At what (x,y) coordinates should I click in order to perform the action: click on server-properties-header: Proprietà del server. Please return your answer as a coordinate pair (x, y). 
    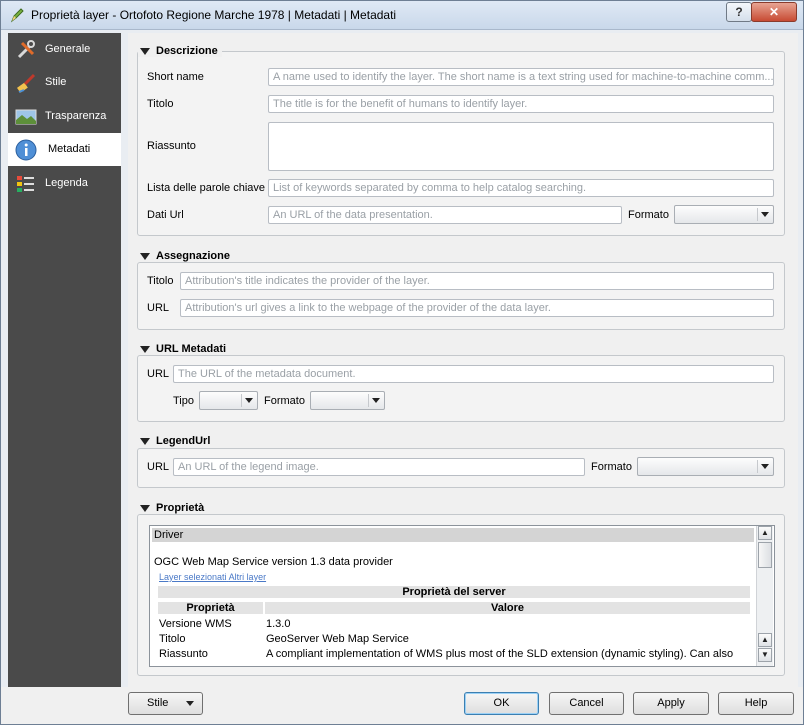
    Looking at the image, I should click on (454, 592).